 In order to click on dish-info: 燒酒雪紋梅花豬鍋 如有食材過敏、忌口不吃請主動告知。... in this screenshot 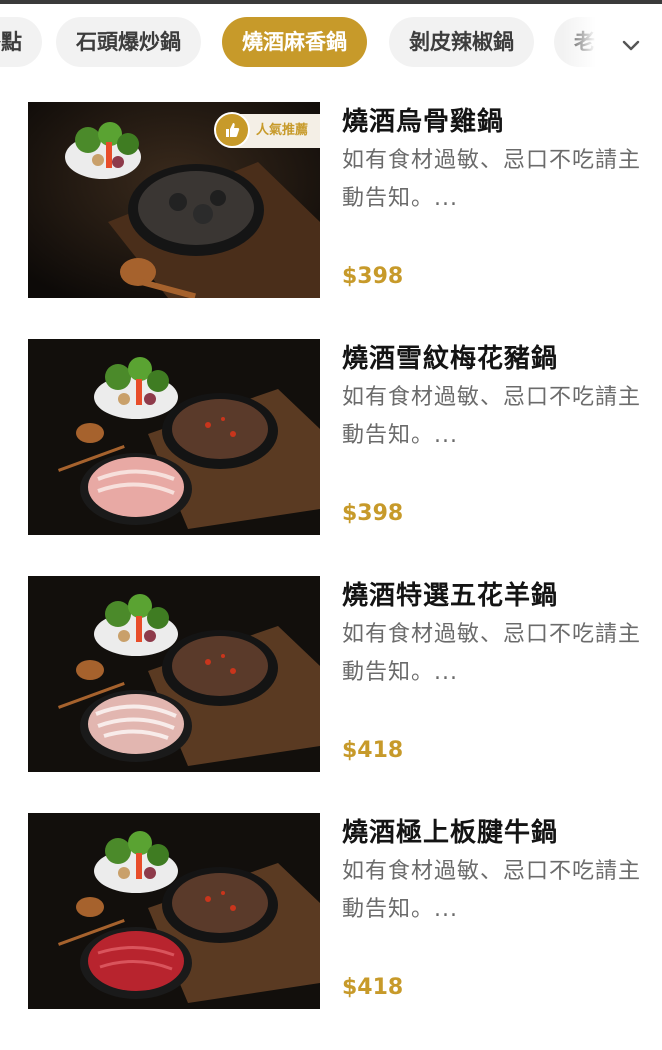, I will do `click(492, 397)`.